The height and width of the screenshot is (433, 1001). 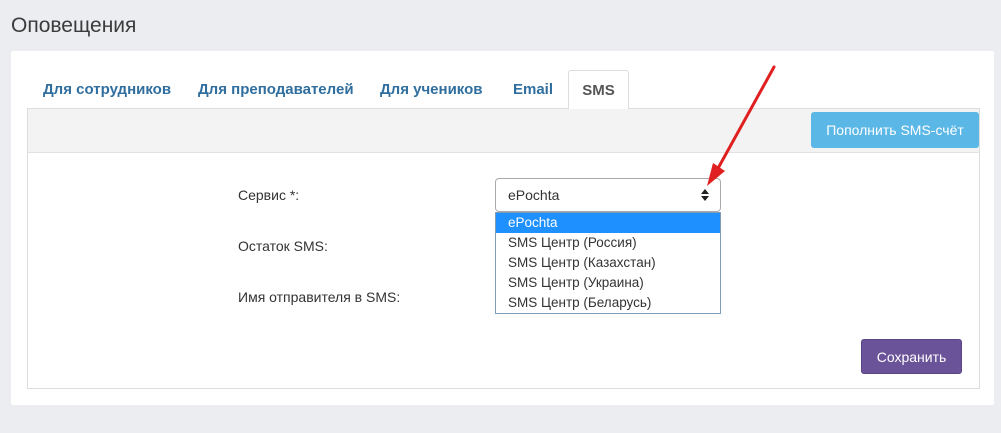 What do you see at coordinates (319, 297) in the screenshot?
I see `sender-name-label: Имя отправителя в SMS:` at bounding box center [319, 297].